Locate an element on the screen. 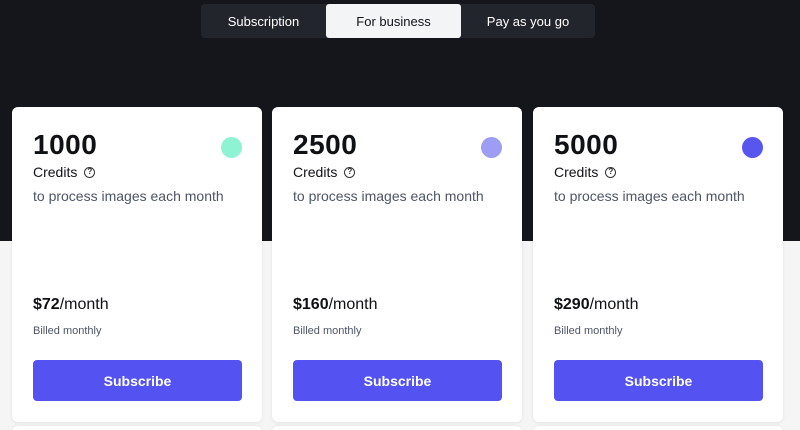  plan-type-tabs: Subscription For business Pay as you go is located at coordinates (398, 21).